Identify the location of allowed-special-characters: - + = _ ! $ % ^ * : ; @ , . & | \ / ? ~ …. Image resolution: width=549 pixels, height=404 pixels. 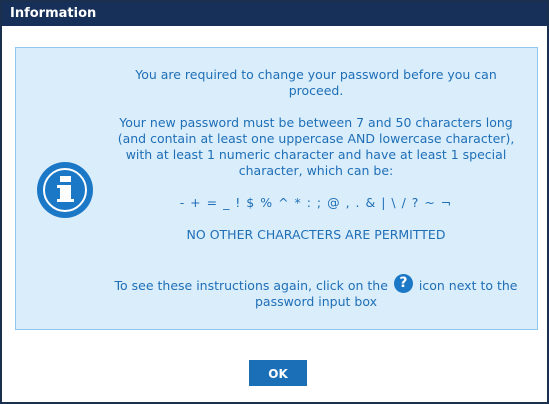
(316, 202).